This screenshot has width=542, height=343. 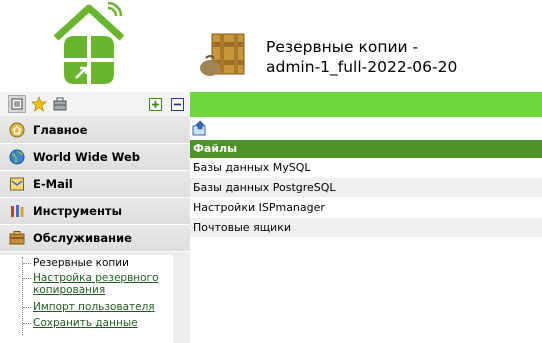 What do you see at coordinates (17, 157) in the screenshot?
I see `globe-icon` at bounding box center [17, 157].